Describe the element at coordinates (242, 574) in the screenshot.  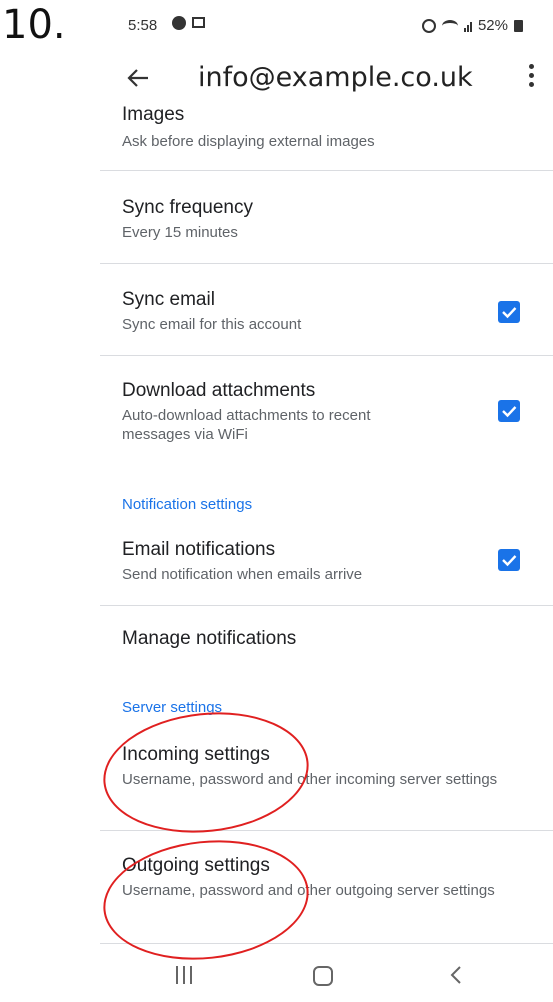
I see `setting-subtitle: Send notification when emails arrive` at that location.